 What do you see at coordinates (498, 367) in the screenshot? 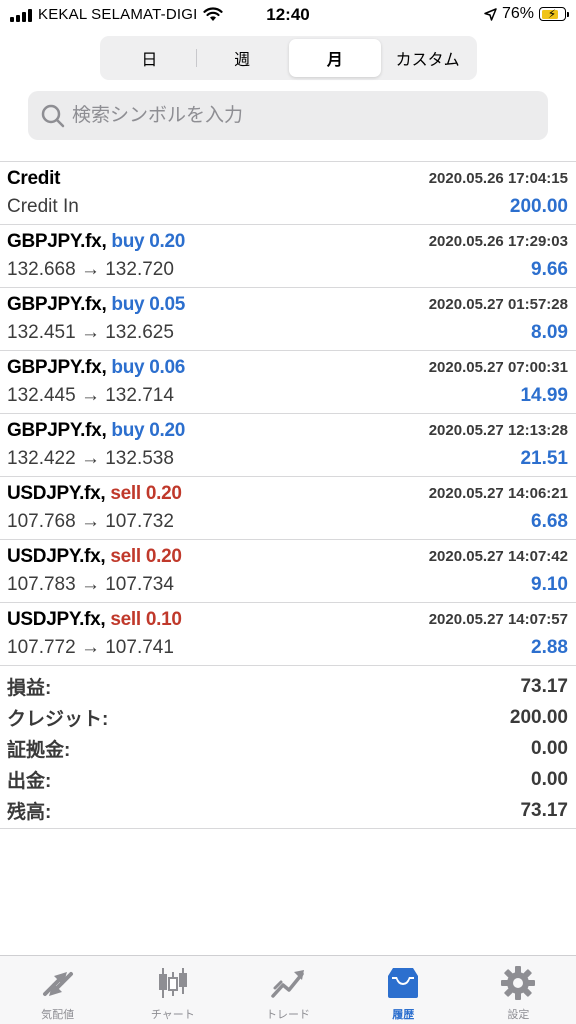
I see `deal-time: 2020.05.27 07:00:31` at bounding box center [498, 367].